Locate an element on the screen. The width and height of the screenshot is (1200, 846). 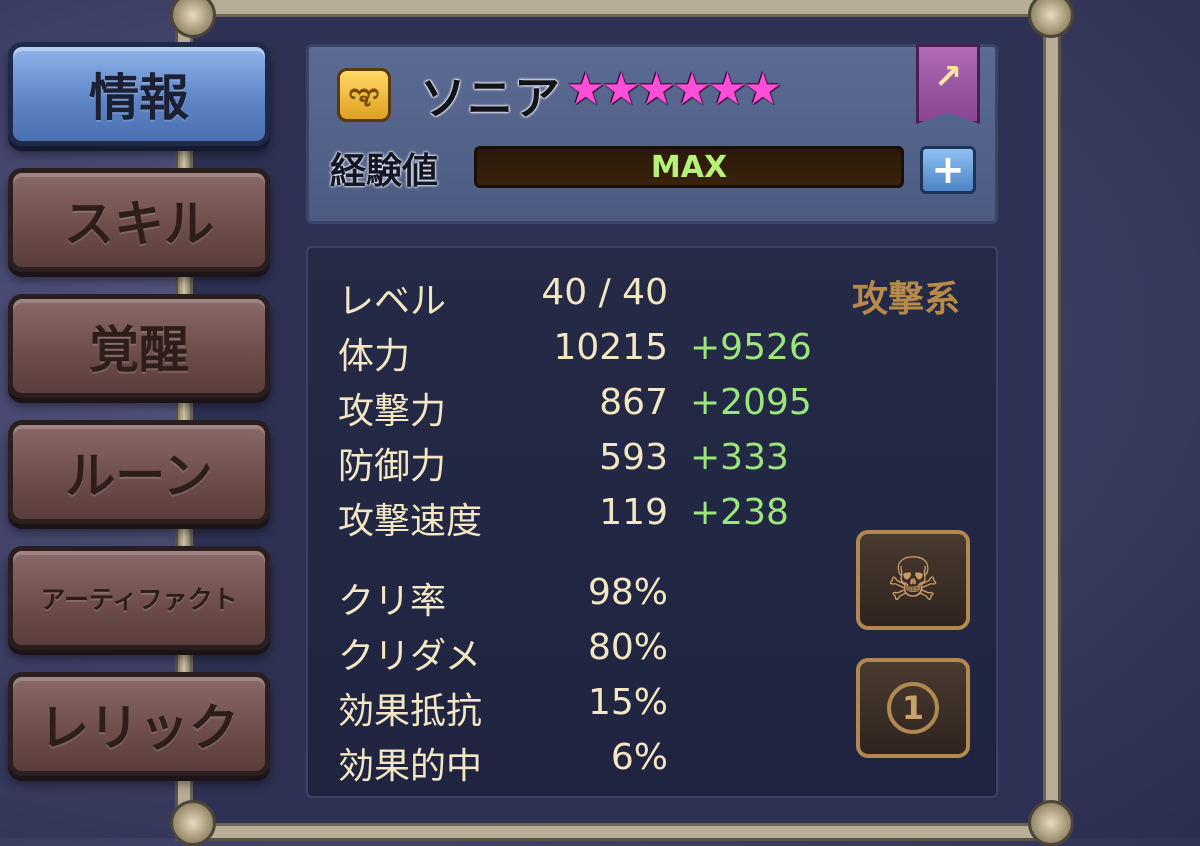
stat-value: 6% is located at coordinates (639, 757).